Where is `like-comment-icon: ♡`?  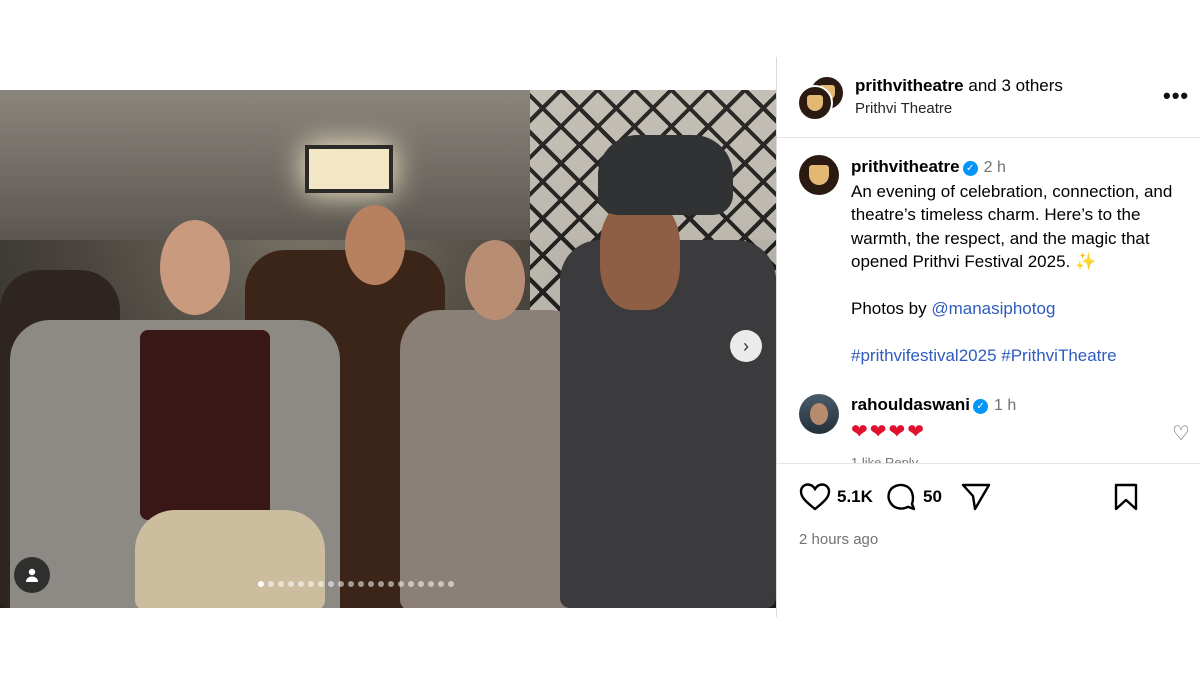 like-comment-icon: ♡ is located at coordinates (1181, 433).